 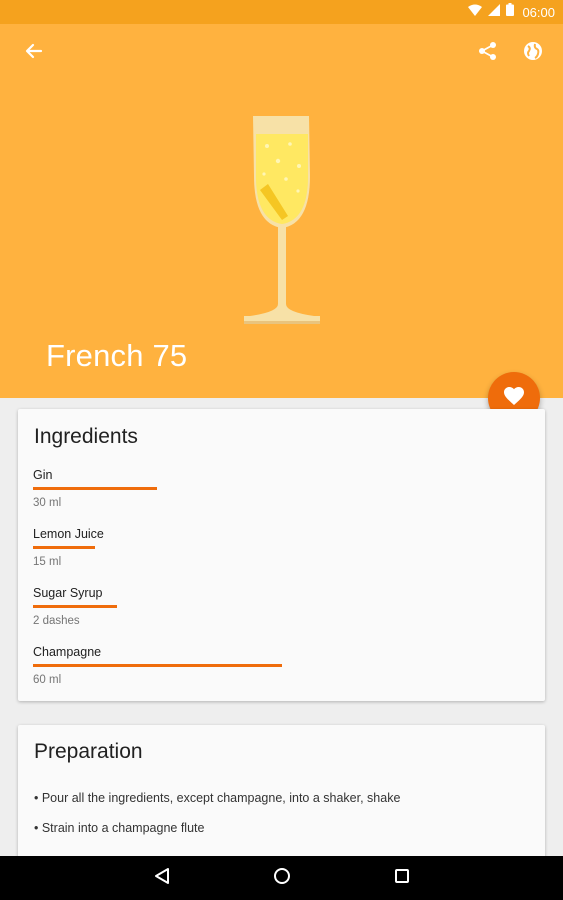 What do you see at coordinates (47, 503) in the screenshot?
I see `ingredient-amount: 30 ml` at bounding box center [47, 503].